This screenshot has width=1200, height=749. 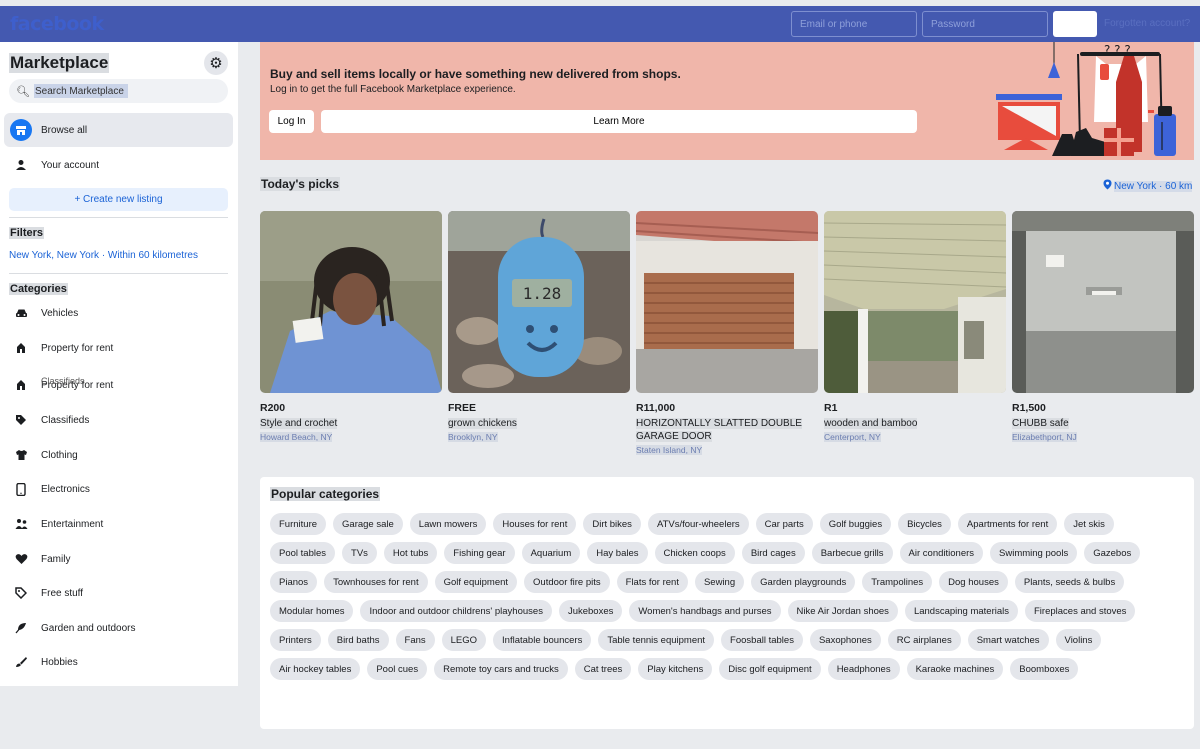 What do you see at coordinates (118, 199) in the screenshot?
I see `create-listing-button: + Create new listing` at bounding box center [118, 199].